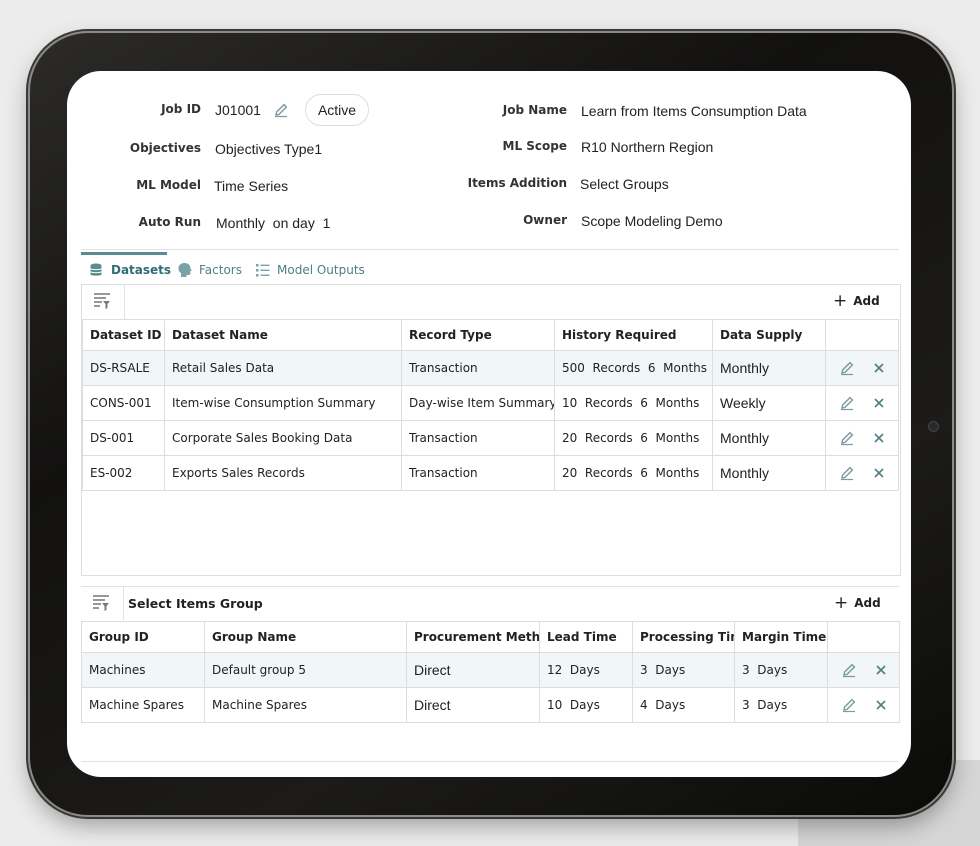 Image resolution: width=980 pixels, height=846 pixels. What do you see at coordinates (281, 110) in the screenshot?
I see `edit-job-icon` at bounding box center [281, 110].